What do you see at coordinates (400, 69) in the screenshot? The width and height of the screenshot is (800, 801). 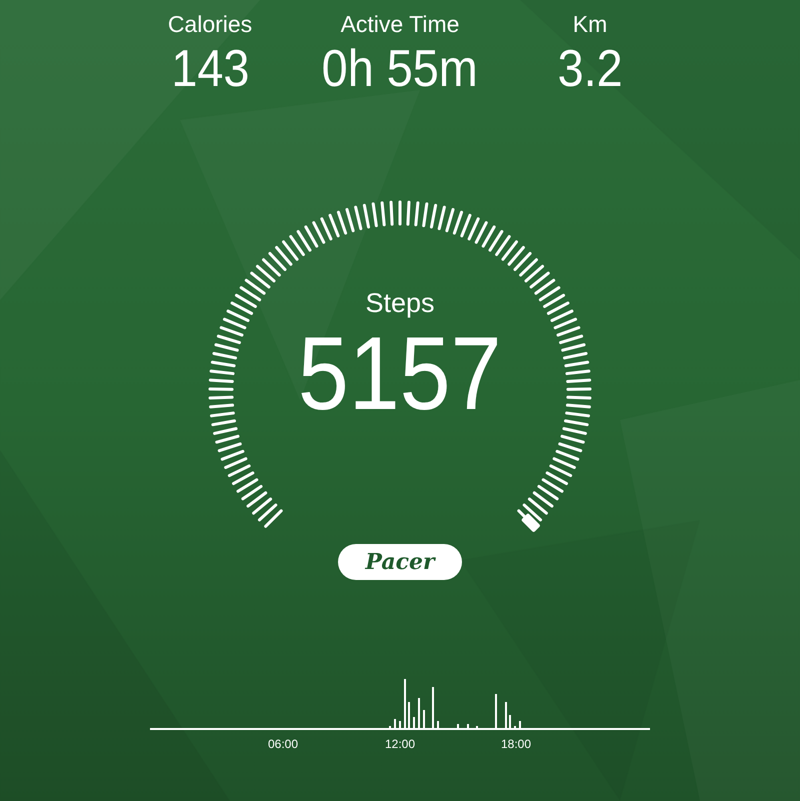 I see `stat-value: 0h 55m` at bounding box center [400, 69].